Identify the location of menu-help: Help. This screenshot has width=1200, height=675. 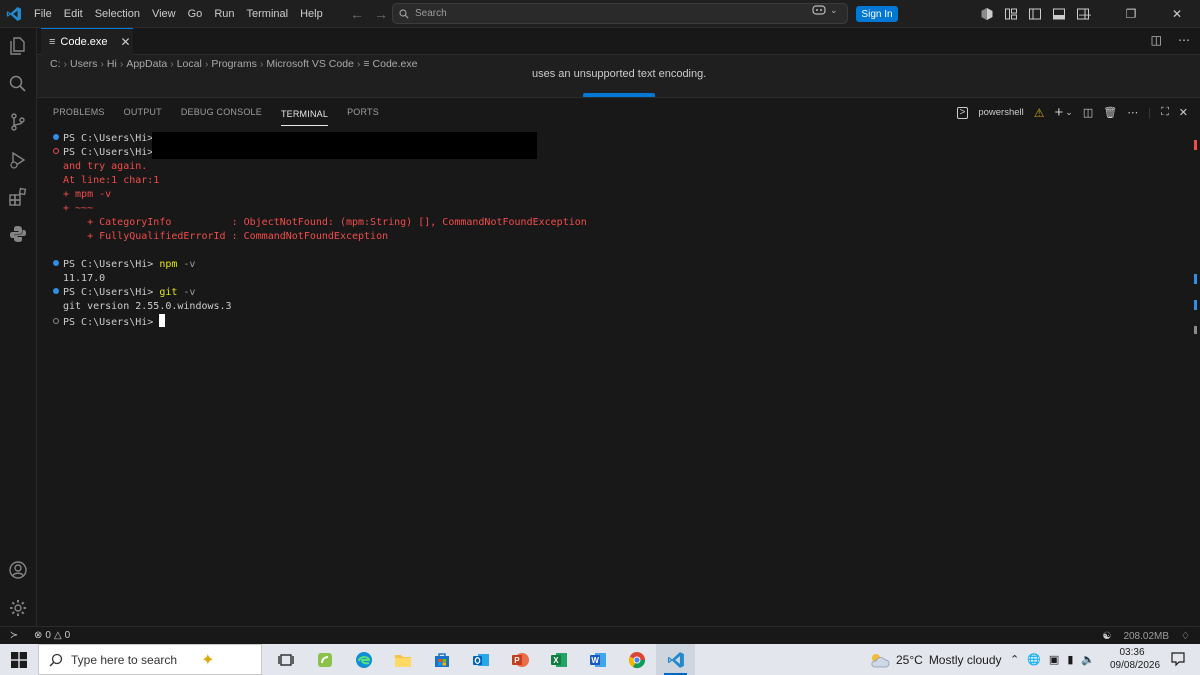
(311, 14).